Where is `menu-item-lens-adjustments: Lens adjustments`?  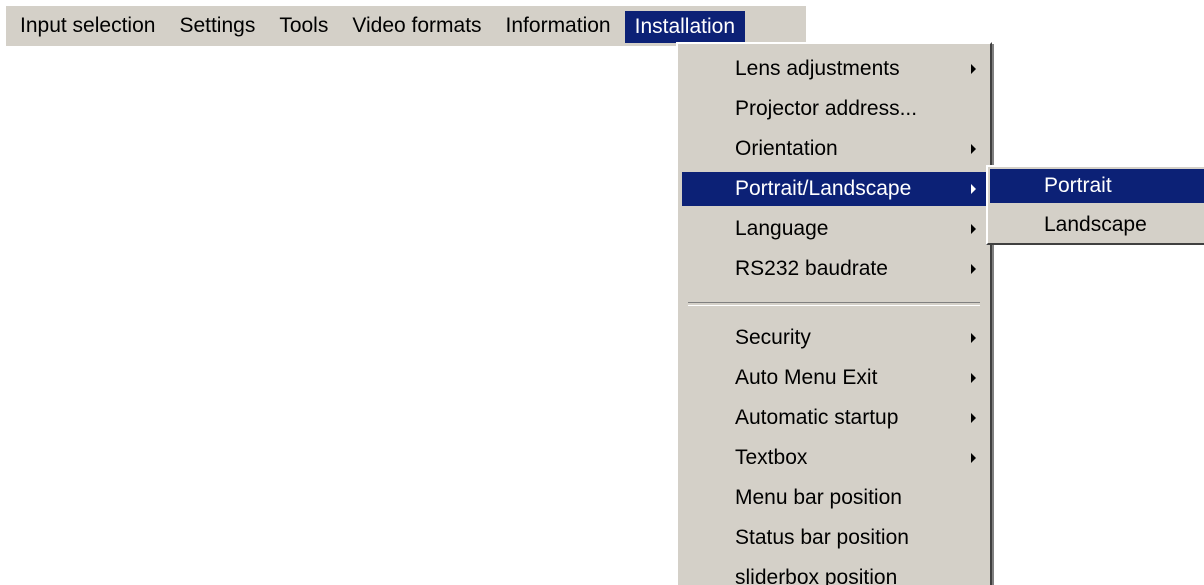
menu-item-lens-adjustments: Lens adjustments is located at coordinates (834, 69).